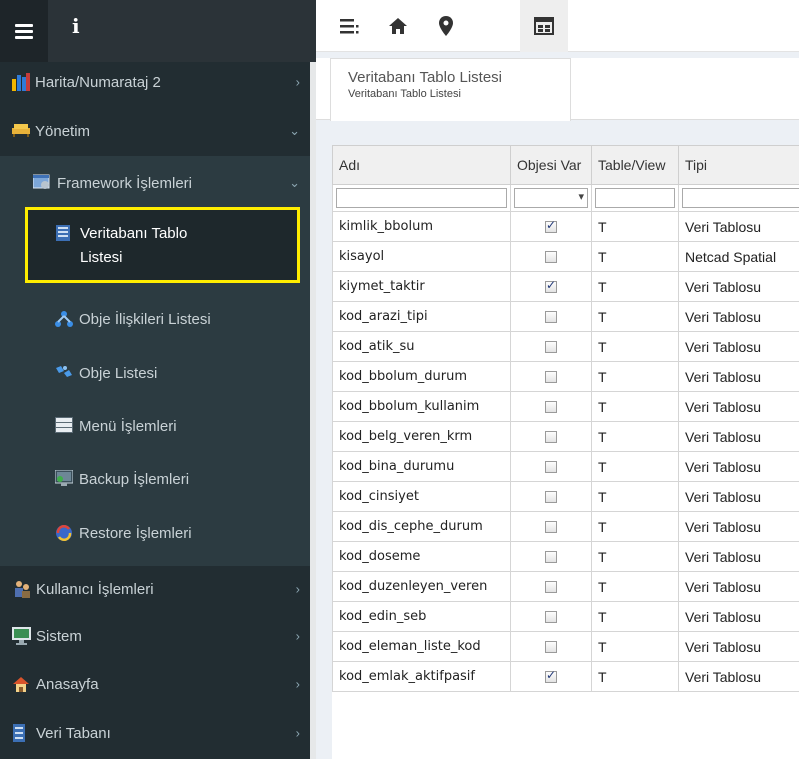  Describe the element at coordinates (565, 616) in the screenshot. I see `table-row: kod_edin_seb T Veri Tablosu` at that location.